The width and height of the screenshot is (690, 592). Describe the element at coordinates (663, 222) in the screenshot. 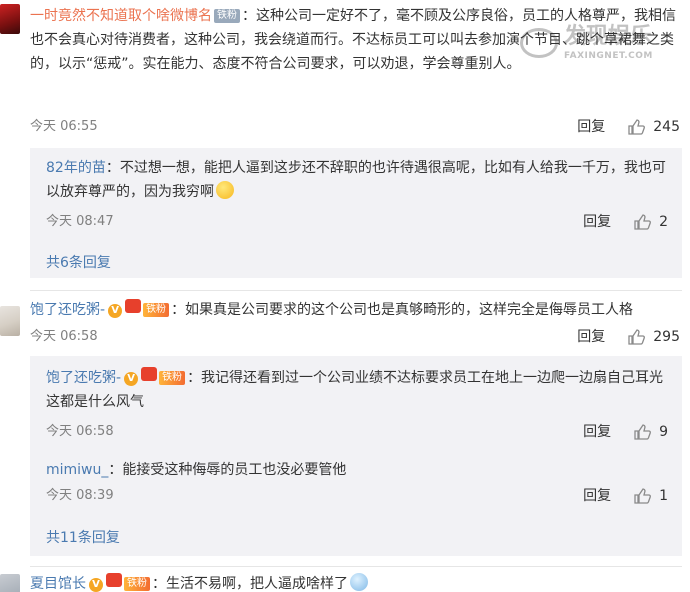

I see `like-count: 2` at that location.